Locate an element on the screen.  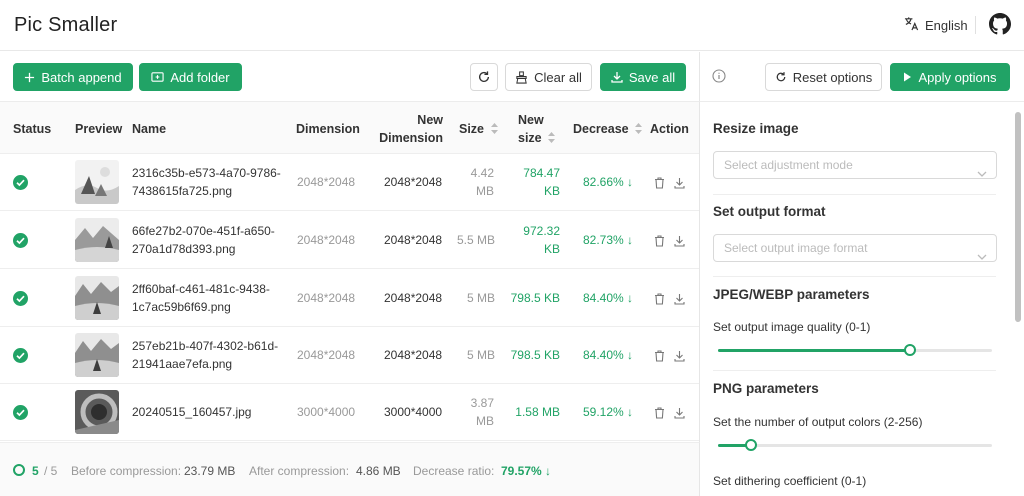
resize-mode-select: Select adjustment mode is located at coordinates (855, 165).